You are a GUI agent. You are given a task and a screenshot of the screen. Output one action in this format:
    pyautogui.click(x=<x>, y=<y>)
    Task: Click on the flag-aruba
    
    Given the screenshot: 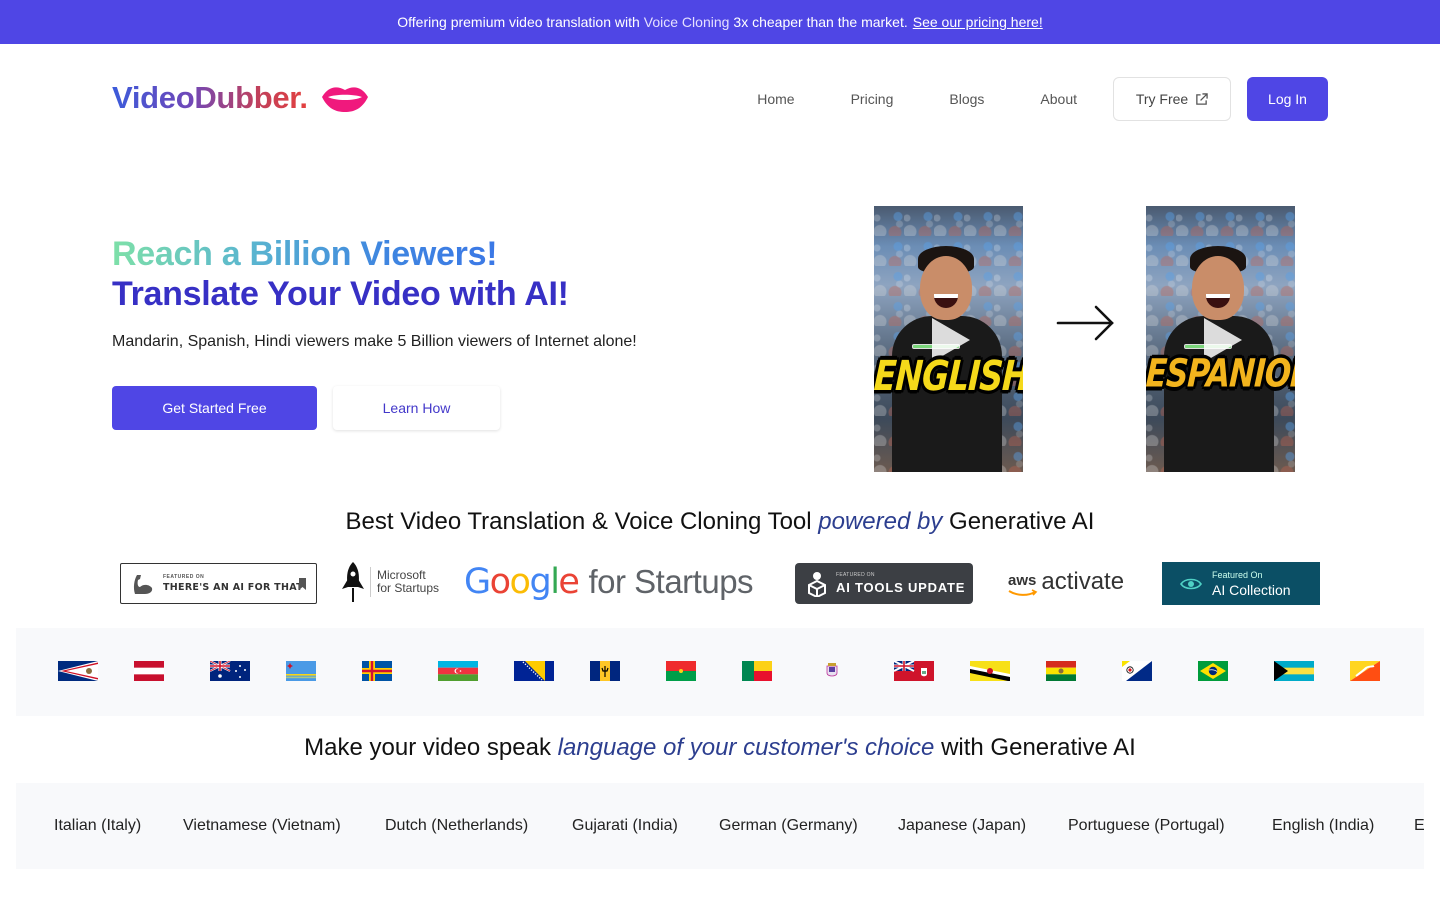 What is the action you would take?
    pyautogui.click(x=301, y=671)
    